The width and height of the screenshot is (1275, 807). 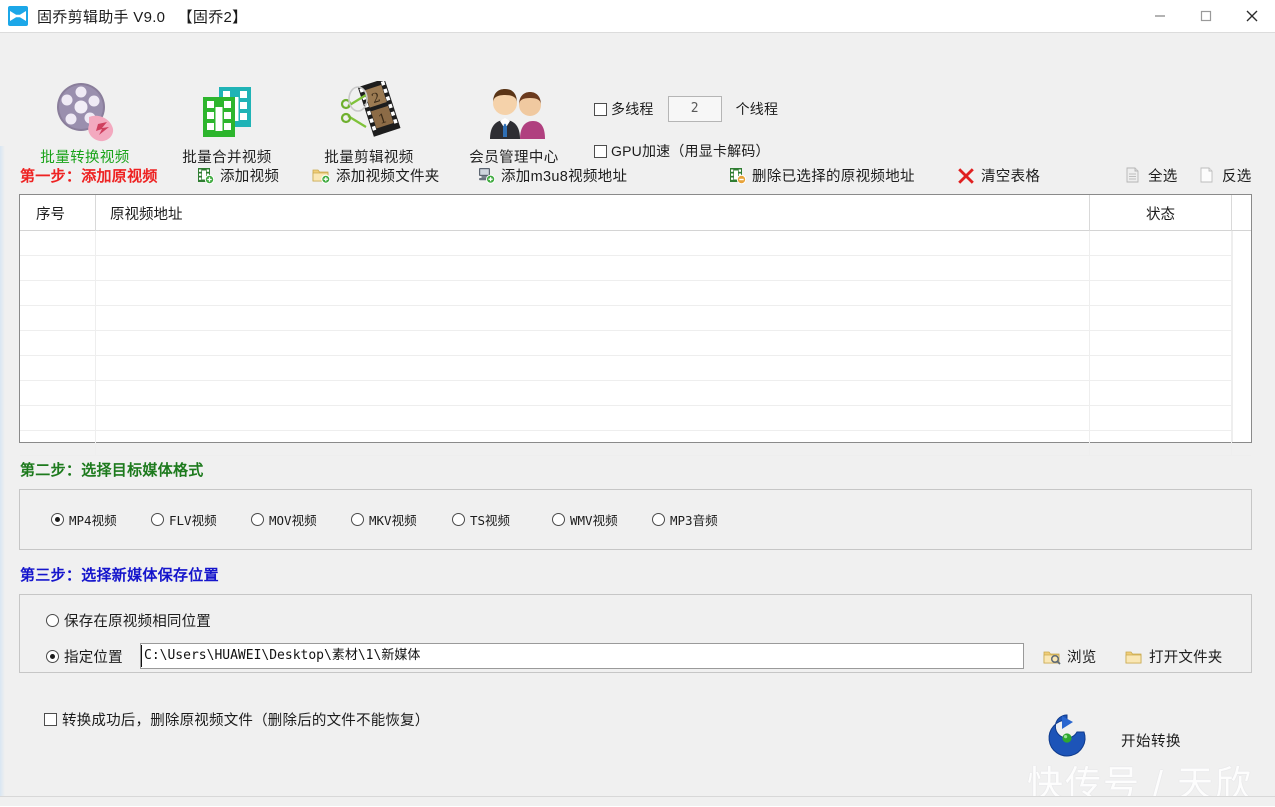 I want to click on add-m3u8-label: 添加m3u8视频地址, so click(x=564, y=176).